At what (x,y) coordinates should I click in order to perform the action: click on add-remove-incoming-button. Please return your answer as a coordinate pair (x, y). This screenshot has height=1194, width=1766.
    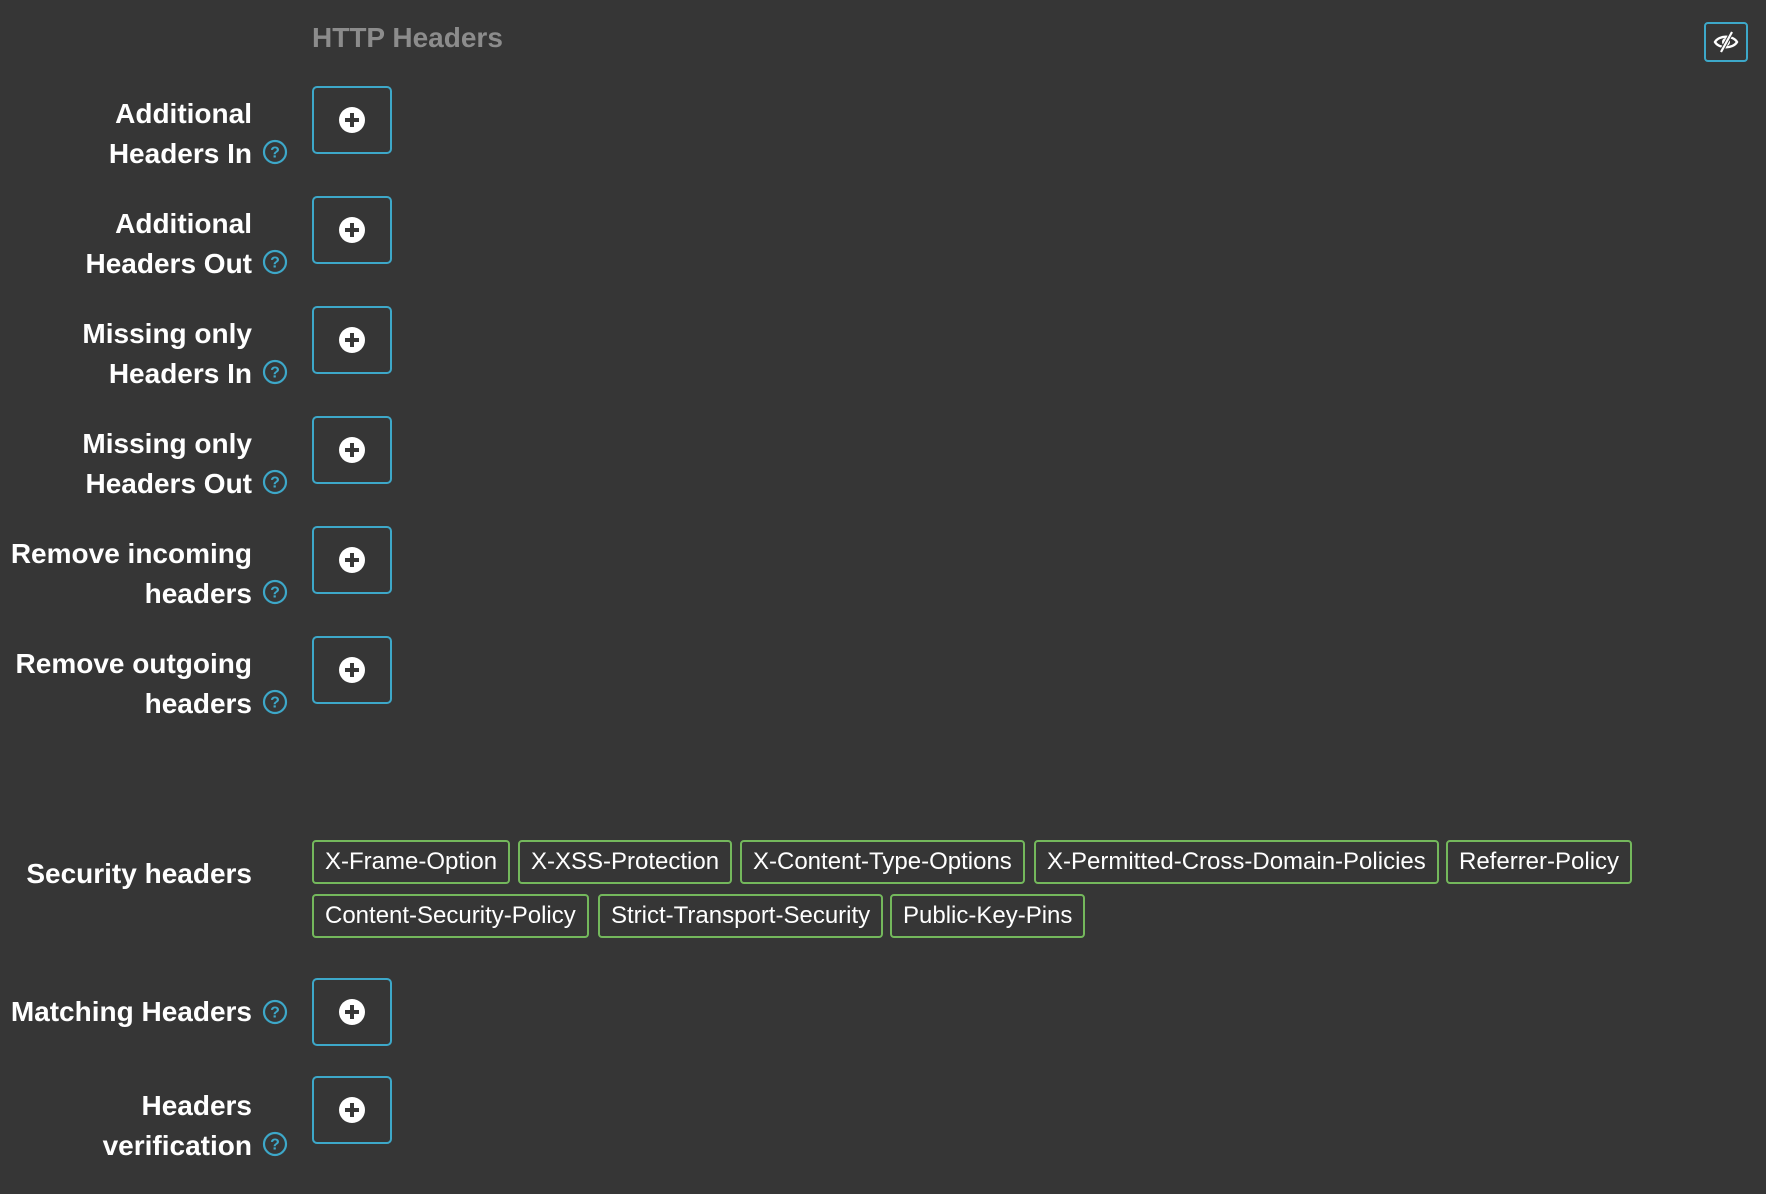
    Looking at the image, I should click on (352, 560).